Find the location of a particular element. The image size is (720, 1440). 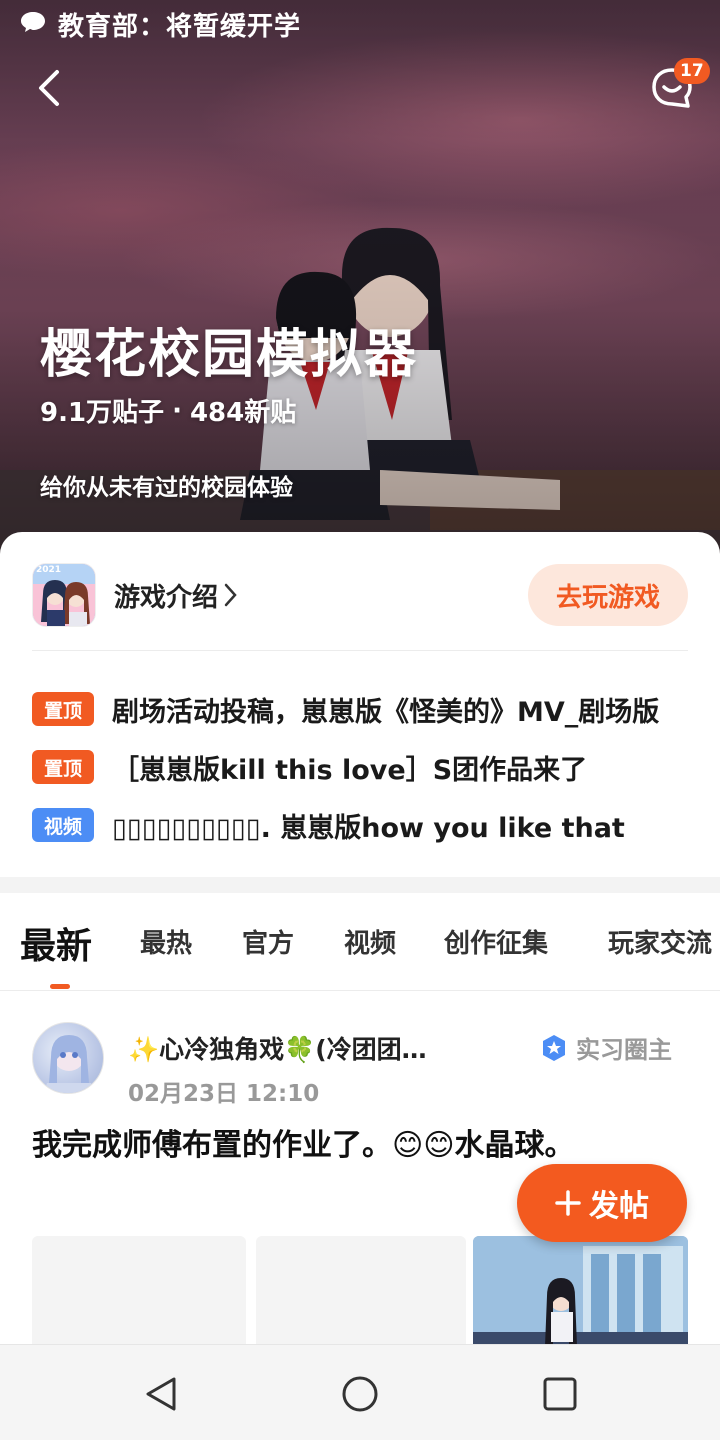

message-count-badge: 17 is located at coordinates (692, 71).